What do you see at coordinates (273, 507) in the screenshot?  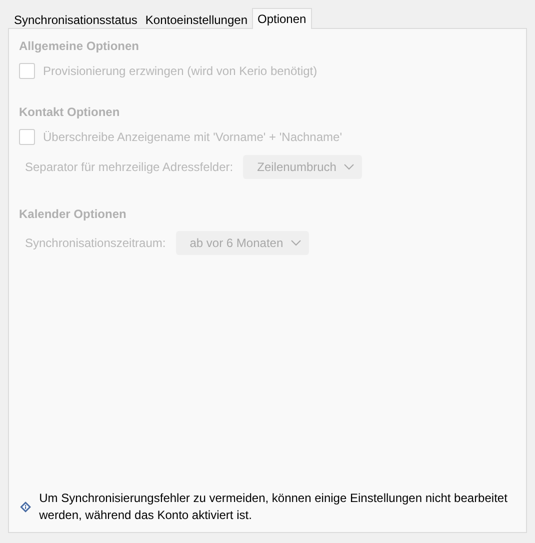 I see `notice-text: Um Synchronisierungsfehler zu vermeiden, können einige Einstellungen nicht bearbeitet werden, während das Konto aktiviert ist.` at bounding box center [273, 507].